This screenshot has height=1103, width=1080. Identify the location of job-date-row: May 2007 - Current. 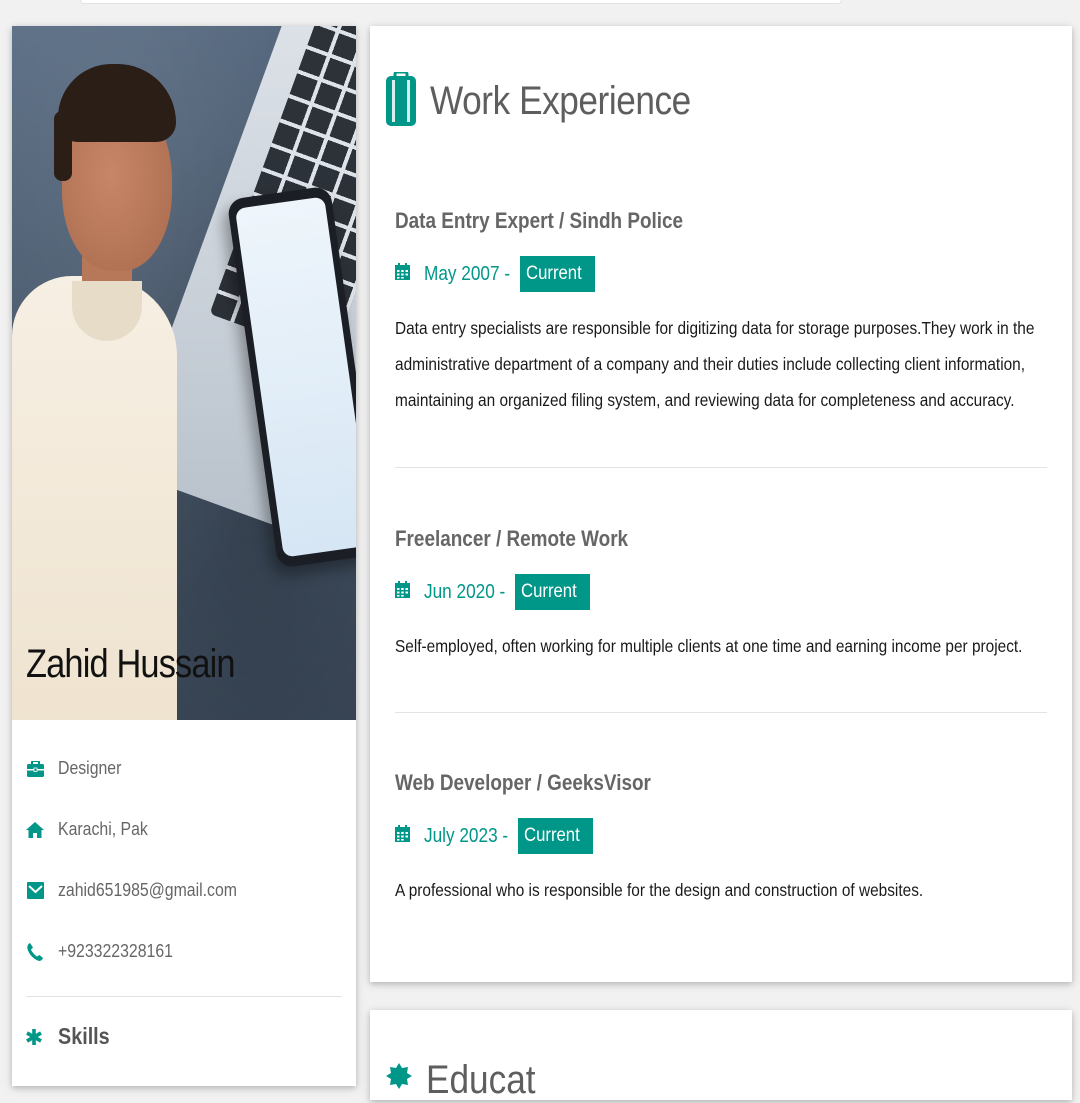
(721, 274).